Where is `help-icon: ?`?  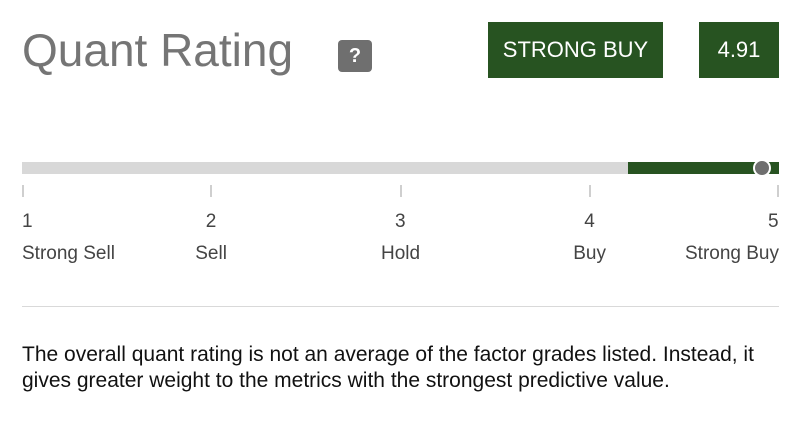
help-icon: ? is located at coordinates (355, 56).